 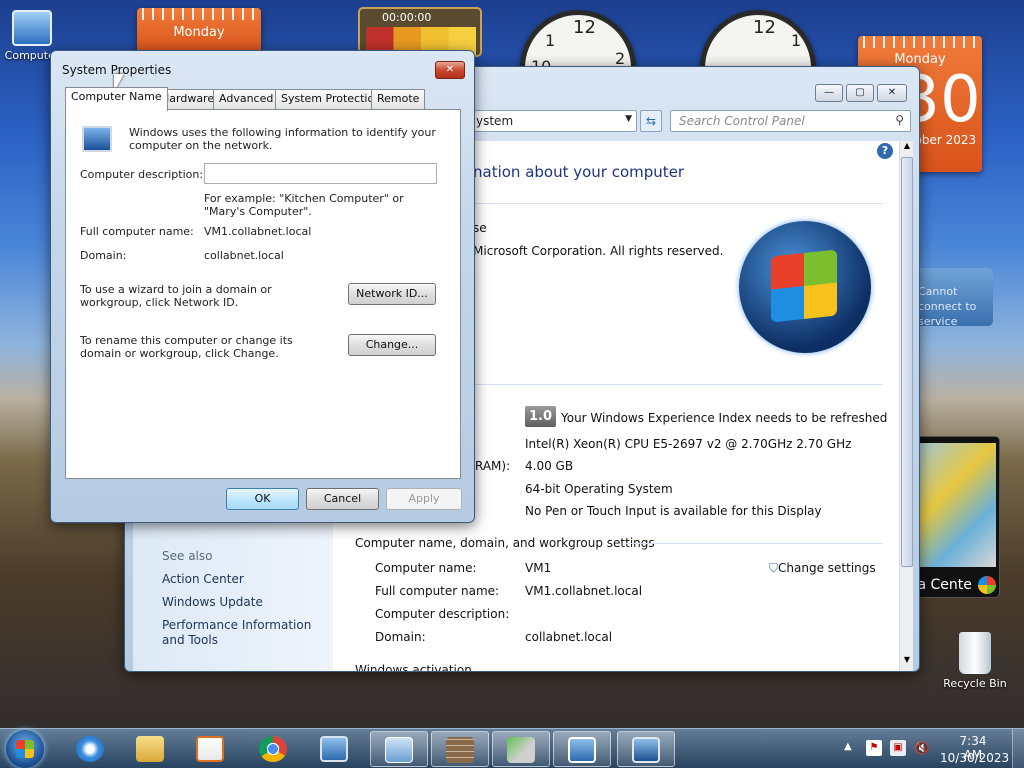 What do you see at coordinates (860, 93) in the screenshot?
I see `maximize-button: ▢` at bounding box center [860, 93].